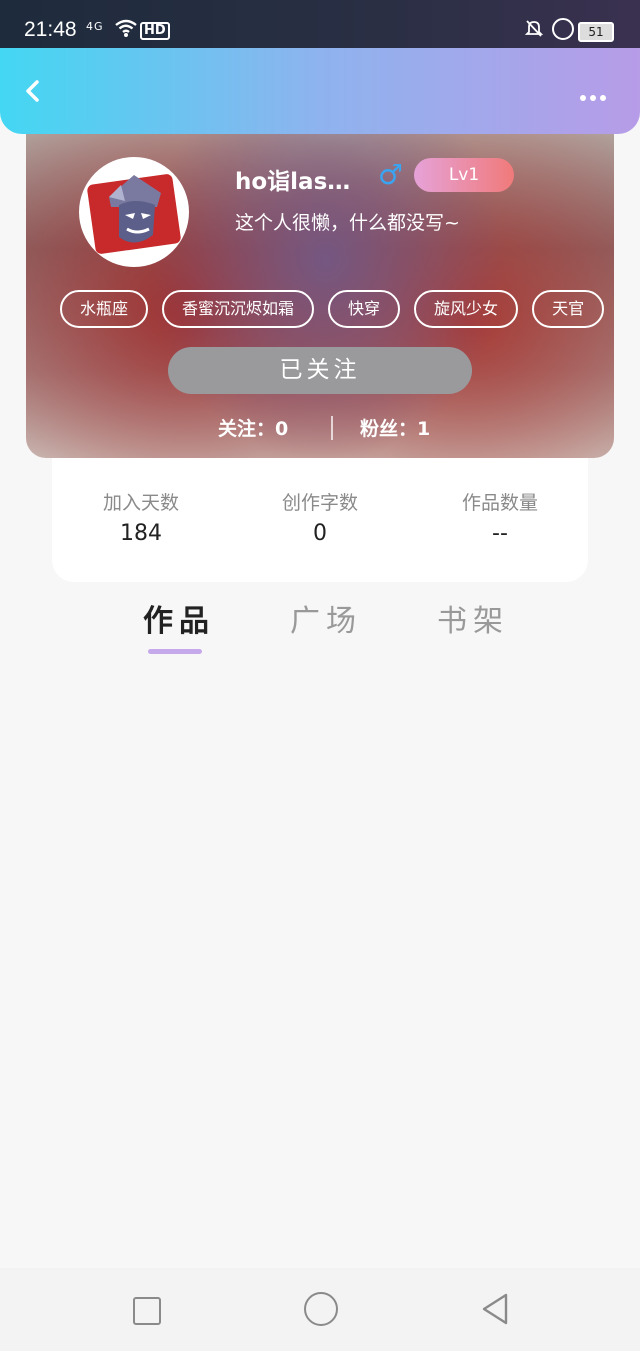  What do you see at coordinates (50, 29) in the screenshot?
I see `status-time: 21:48` at bounding box center [50, 29].